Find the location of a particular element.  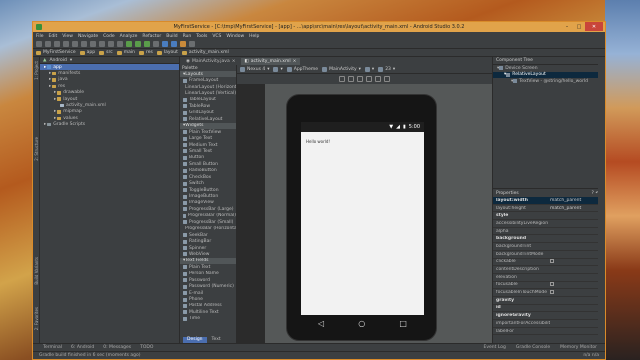

property-row: layout:height match_parent is located at coordinates (549, 209).